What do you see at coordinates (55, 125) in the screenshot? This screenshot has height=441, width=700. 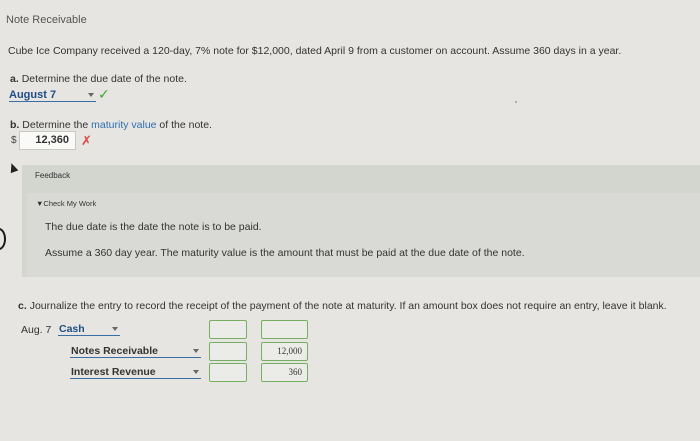 I see `part-b-prompt-pre: Determine the` at bounding box center [55, 125].